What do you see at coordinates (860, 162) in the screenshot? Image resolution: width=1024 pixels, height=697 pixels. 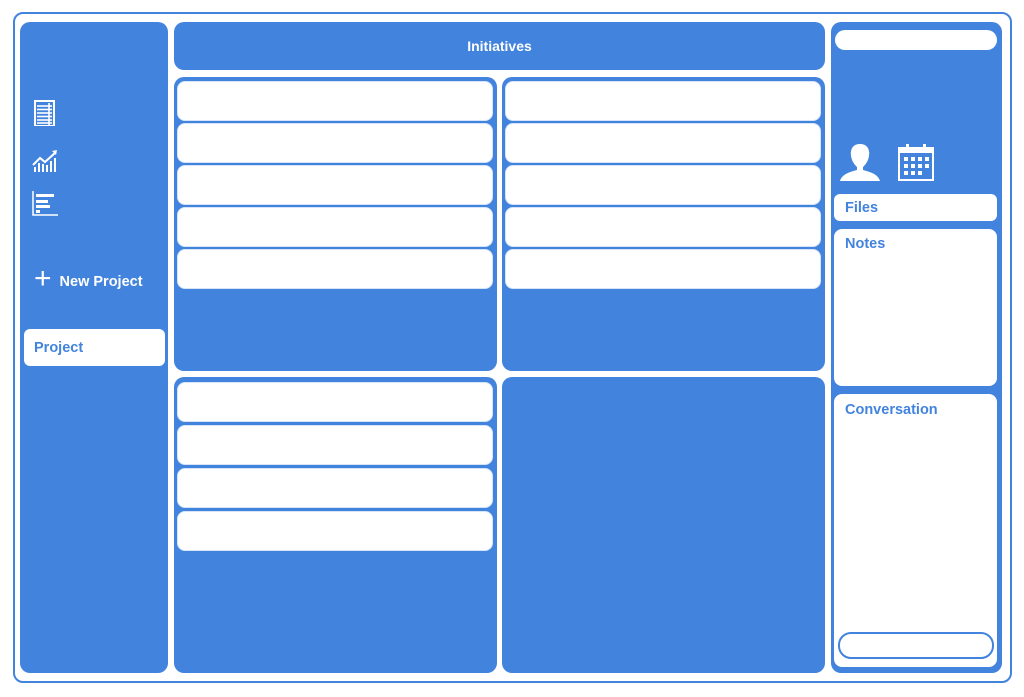 I see `user-icon` at bounding box center [860, 162].